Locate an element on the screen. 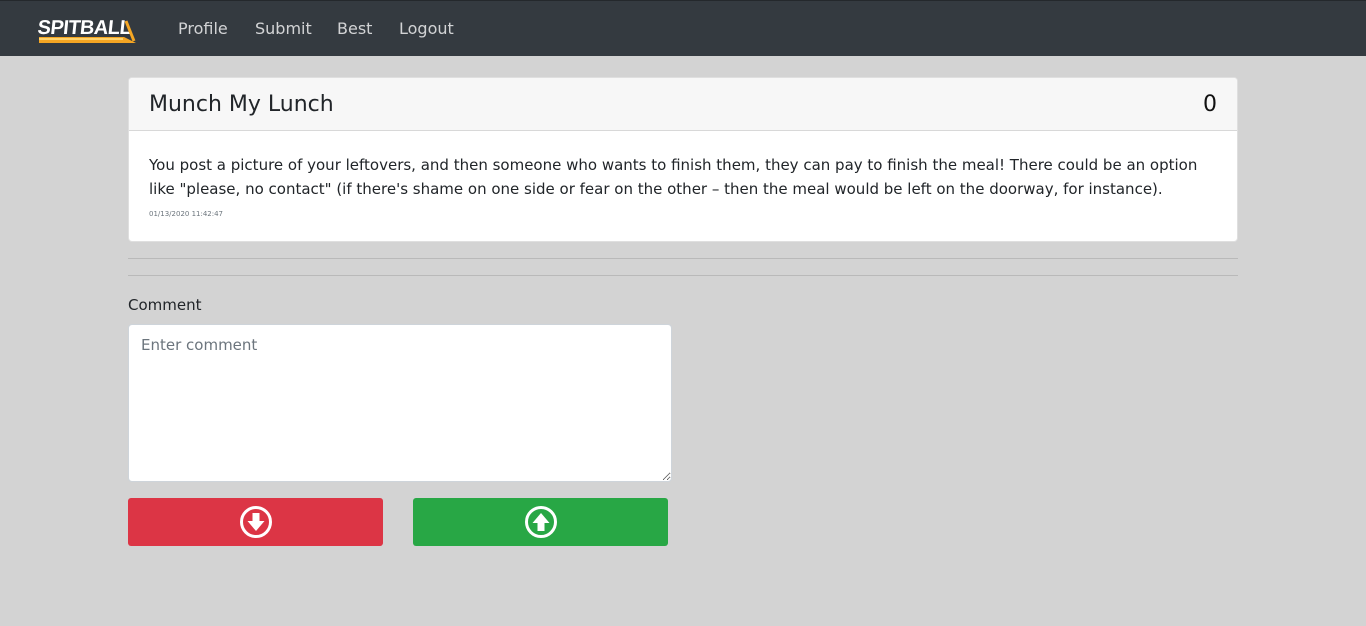 The width and height of the screenshot is (1366, 626). post-card-header: Munch My Lunch 0 is located at coordinates (683, 104).